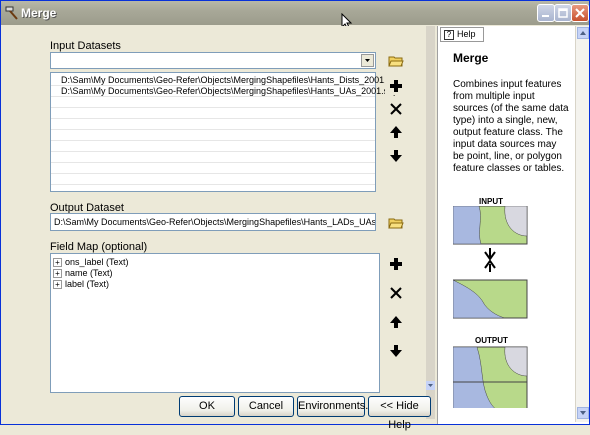 The width and height of the screenshot is (590, 435). I want to click on remove-dataset-button, so click(395, 108).